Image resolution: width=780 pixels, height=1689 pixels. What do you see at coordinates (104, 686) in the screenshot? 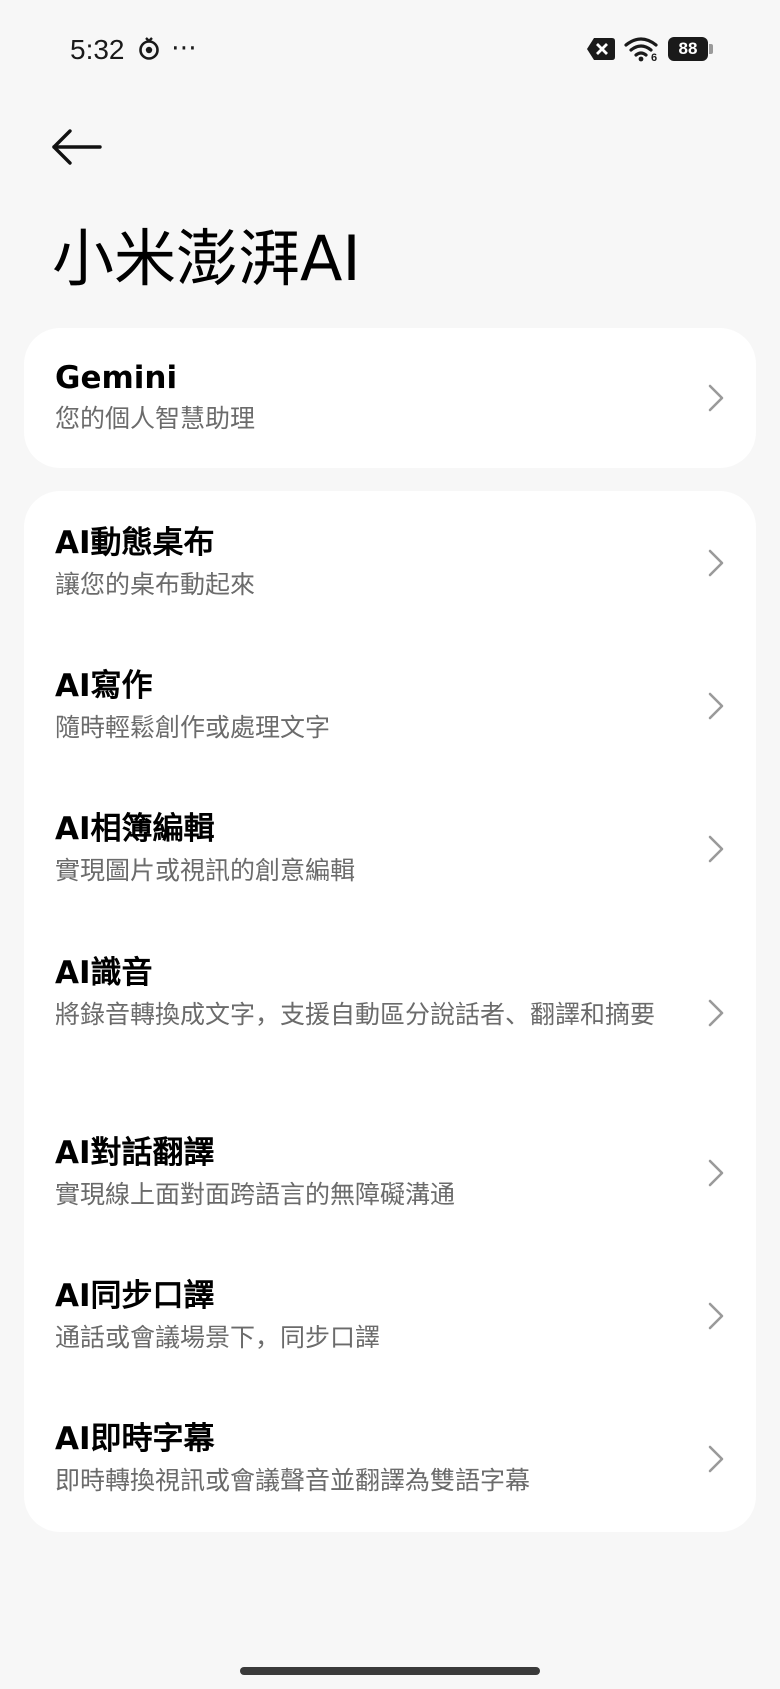
I see `item-title: AI寫作` at bounding box center [104, 686].